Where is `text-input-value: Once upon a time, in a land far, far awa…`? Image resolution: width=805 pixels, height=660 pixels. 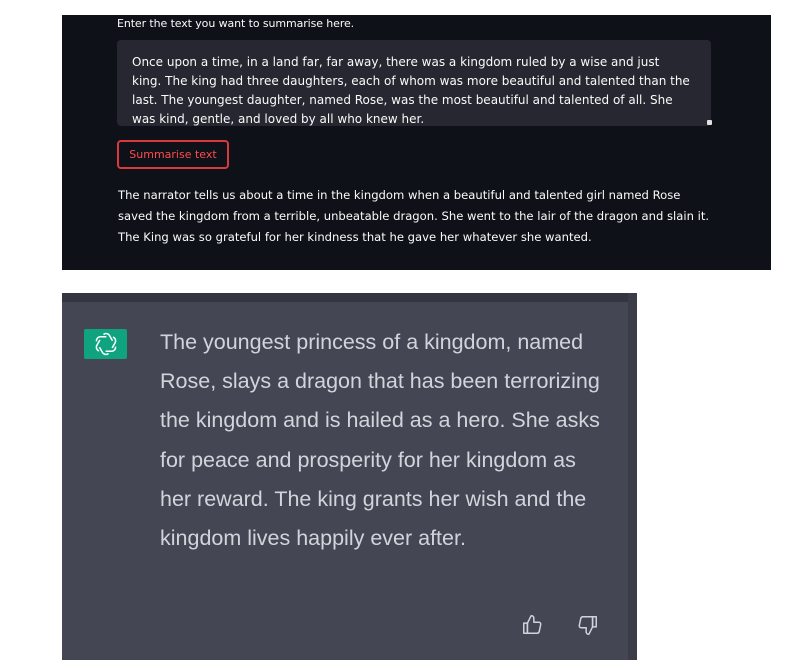
text-input-value: Once upon a time, in a land far, far awa… is located at coordinates (412, 89).